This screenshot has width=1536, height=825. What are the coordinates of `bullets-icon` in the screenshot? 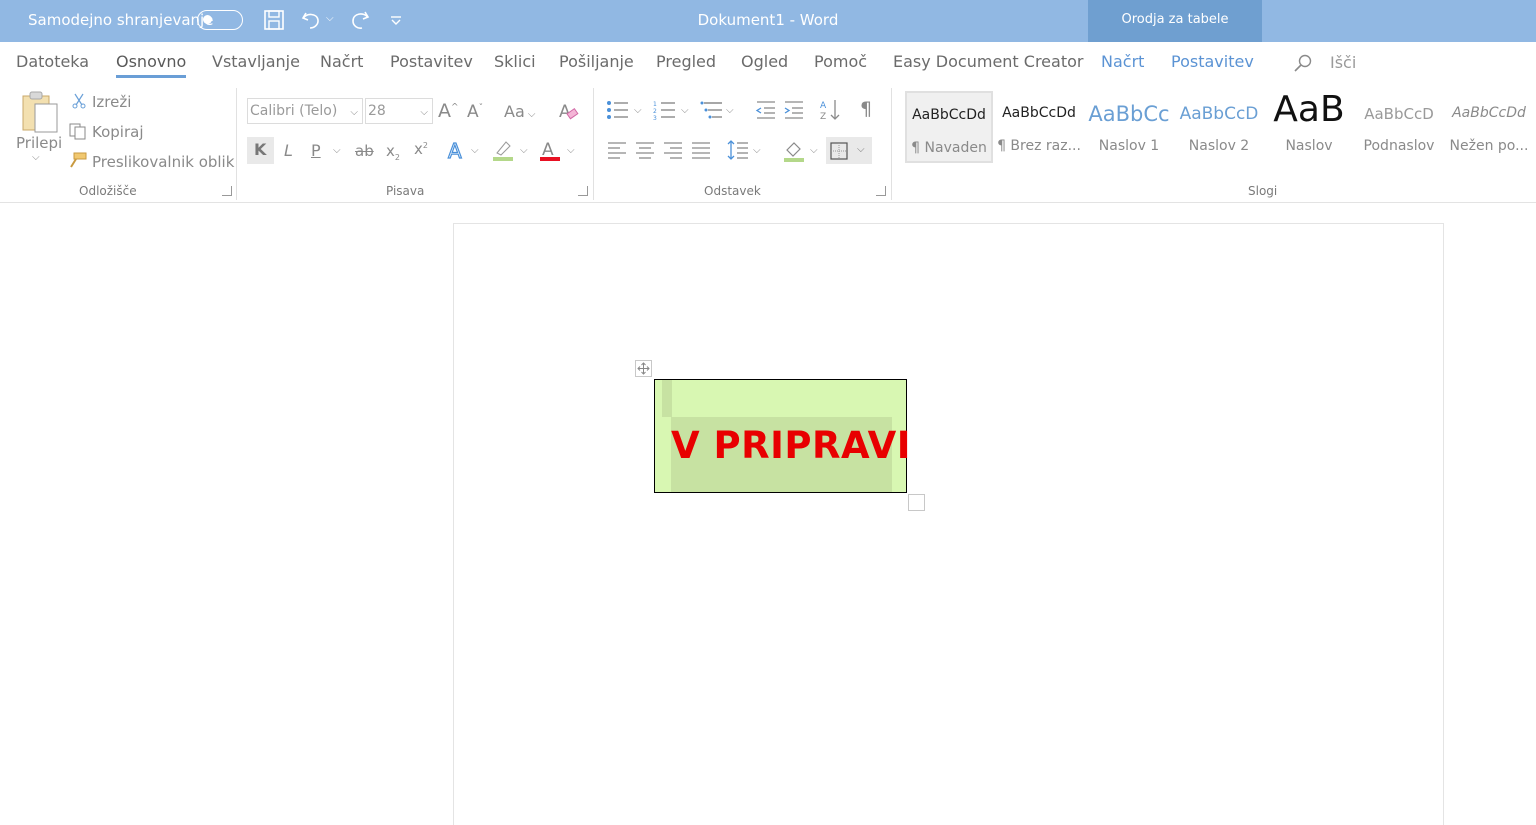 It's located at (618, 110).